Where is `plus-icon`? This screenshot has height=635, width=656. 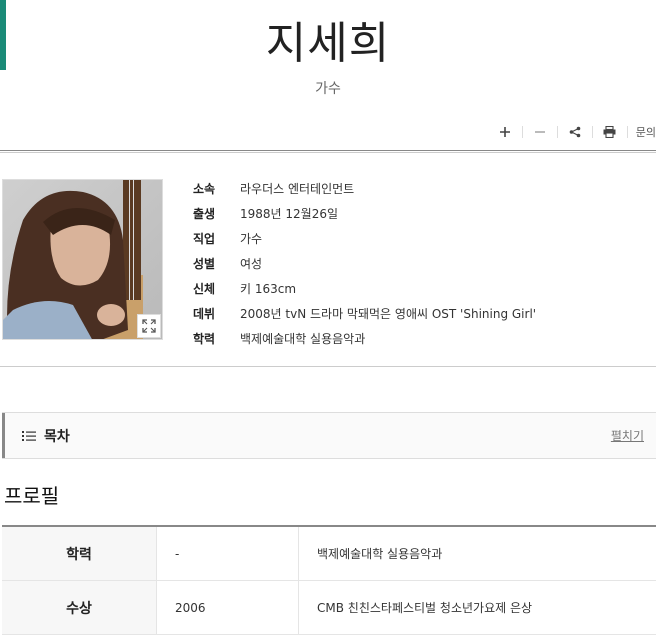 plus-icon is located at coordinates (505, 132).